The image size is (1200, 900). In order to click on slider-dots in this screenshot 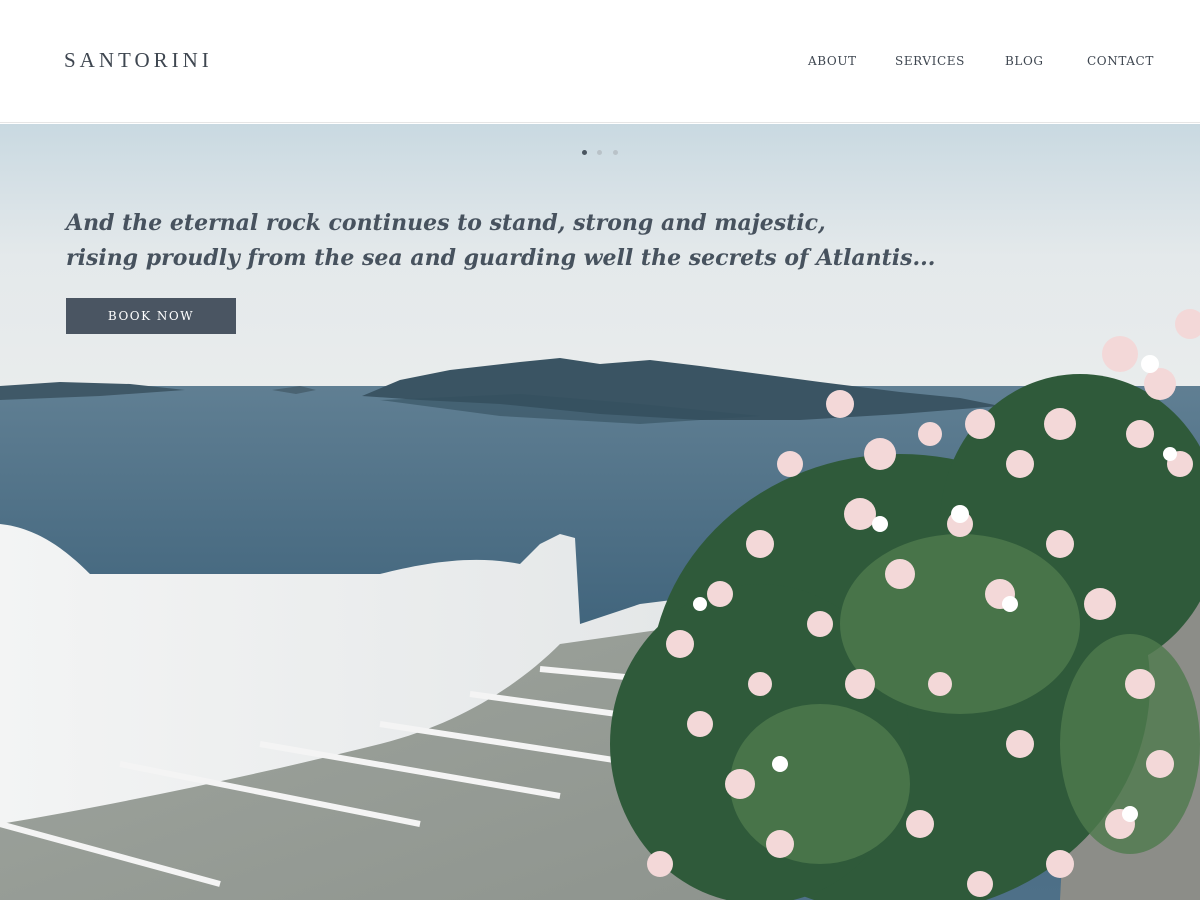, I will do `click(601, 154)`.